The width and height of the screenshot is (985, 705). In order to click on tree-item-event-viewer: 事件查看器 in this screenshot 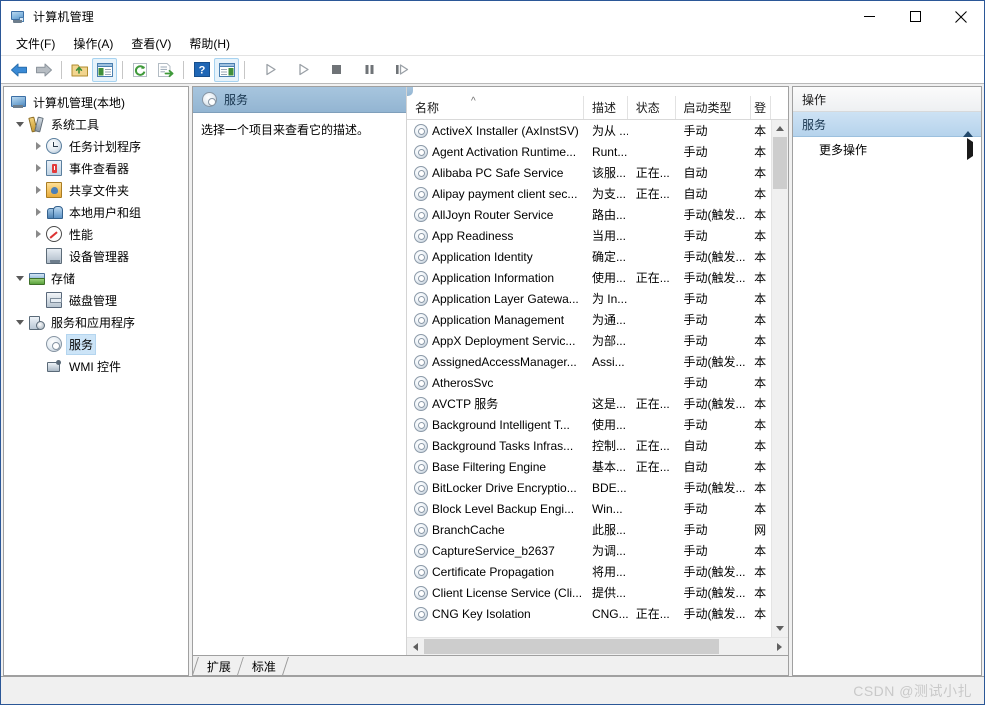, I will do `click(96, 168)`.